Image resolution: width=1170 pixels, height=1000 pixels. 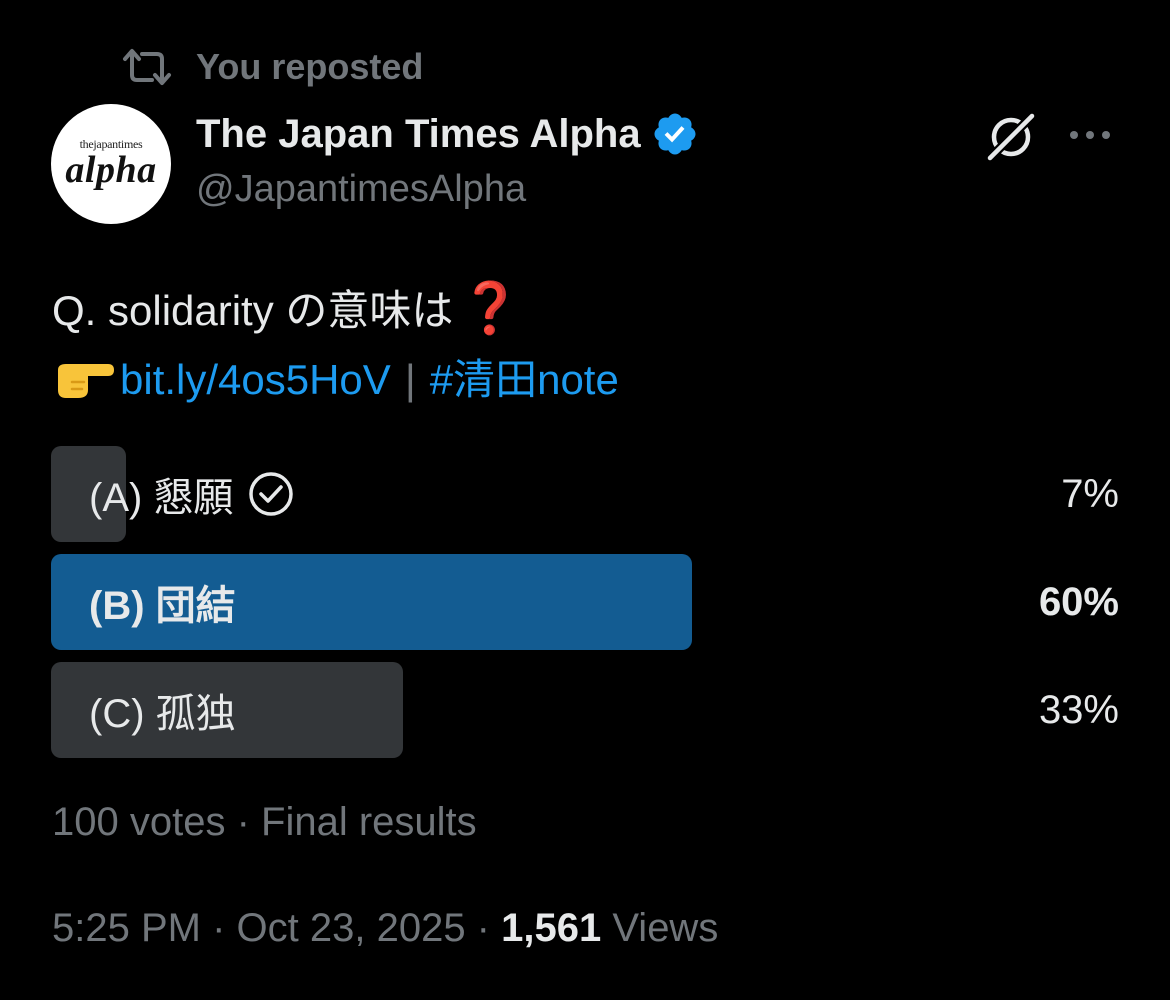 I want to click on question-text: Q. solidarity の意味は, so click(x=253, y=310).